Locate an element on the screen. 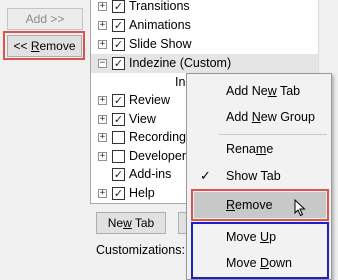  menu-item-rename-pre: Rena is located at coordinates (241, 149).